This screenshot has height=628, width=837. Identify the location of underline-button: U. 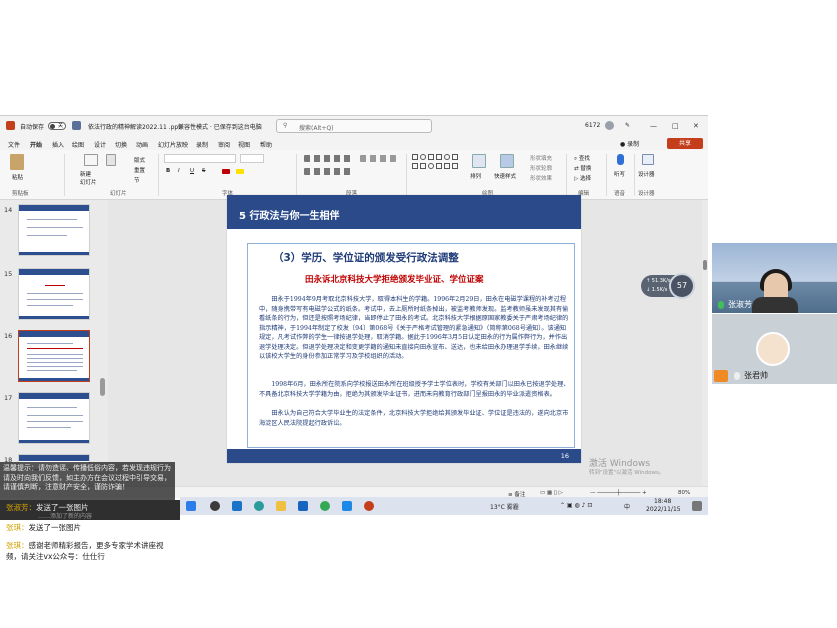
(192, 171).